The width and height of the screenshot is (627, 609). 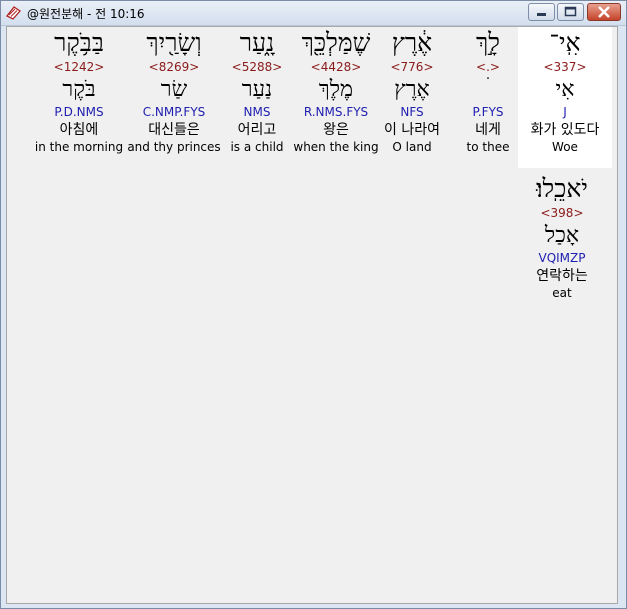 I want to click on strong-number: <1242>, so click(x=79, y=67).